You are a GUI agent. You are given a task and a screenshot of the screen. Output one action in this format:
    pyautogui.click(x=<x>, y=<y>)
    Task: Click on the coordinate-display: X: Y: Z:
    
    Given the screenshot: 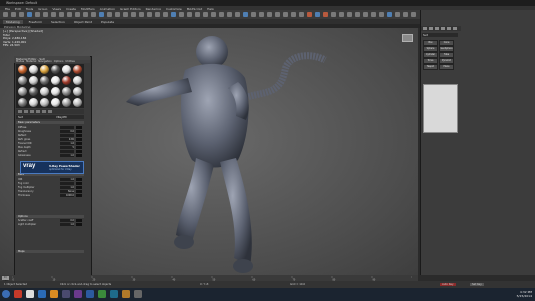 What is the action you would take?
    pyautogui.click(x=204, y=284)
    